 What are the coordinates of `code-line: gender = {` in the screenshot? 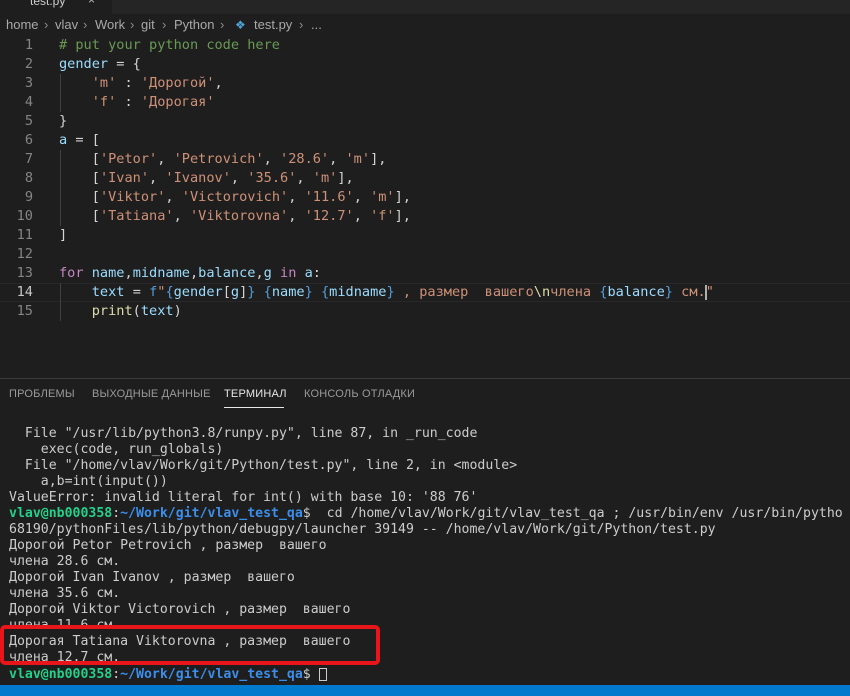 It's located at (100, 64).